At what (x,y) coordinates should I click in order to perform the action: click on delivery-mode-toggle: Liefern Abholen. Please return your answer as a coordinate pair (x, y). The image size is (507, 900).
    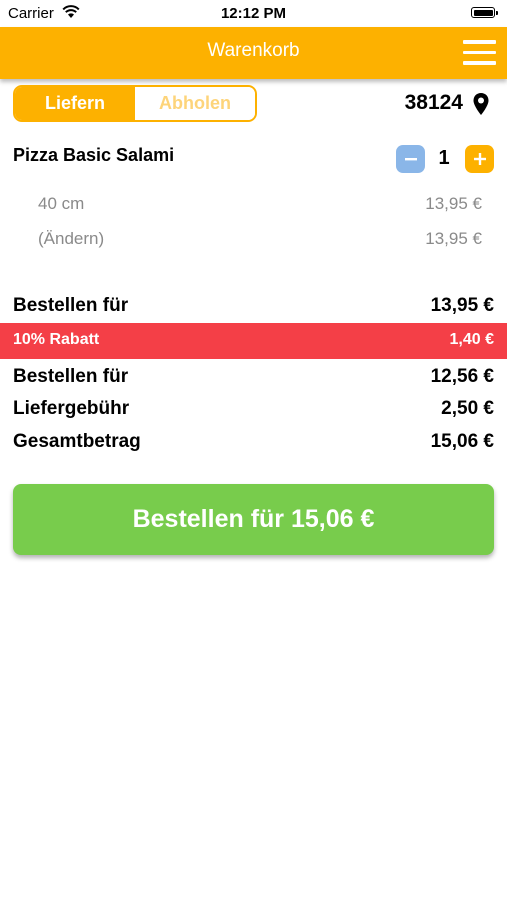
    Looking at the image, I should click on (135, 103).